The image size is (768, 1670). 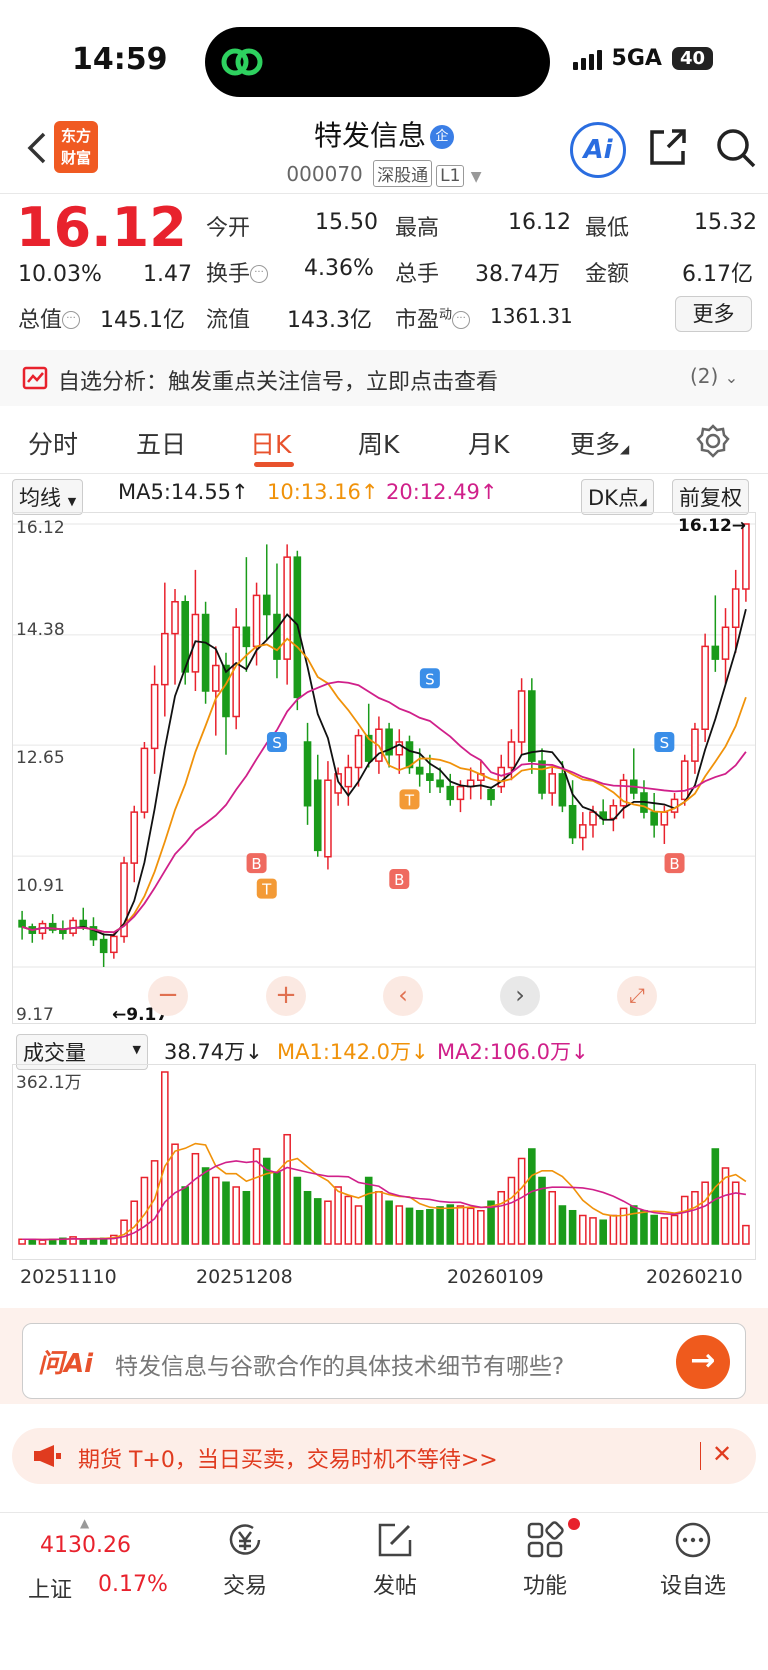 What do you see at coordinates (703, 1362) in the screenshot?
I see `ask-ai-send-button: →` at bounding box center [703, 1362].